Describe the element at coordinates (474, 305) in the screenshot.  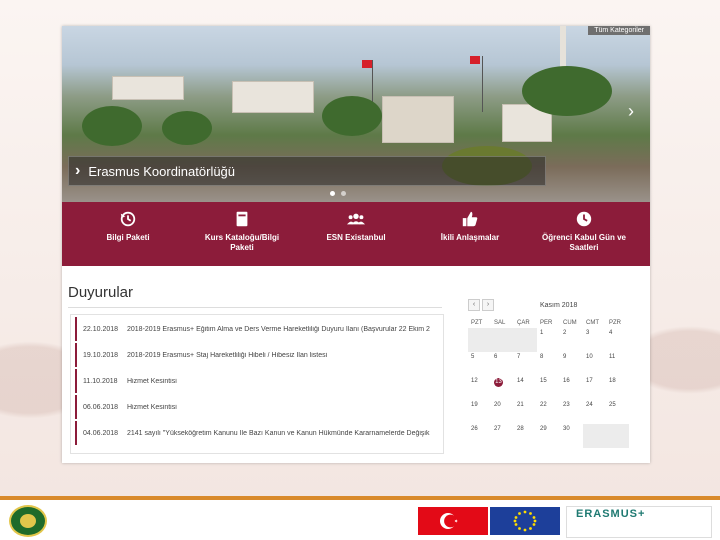
I see `calendar-prev-button: ‹` at that location.